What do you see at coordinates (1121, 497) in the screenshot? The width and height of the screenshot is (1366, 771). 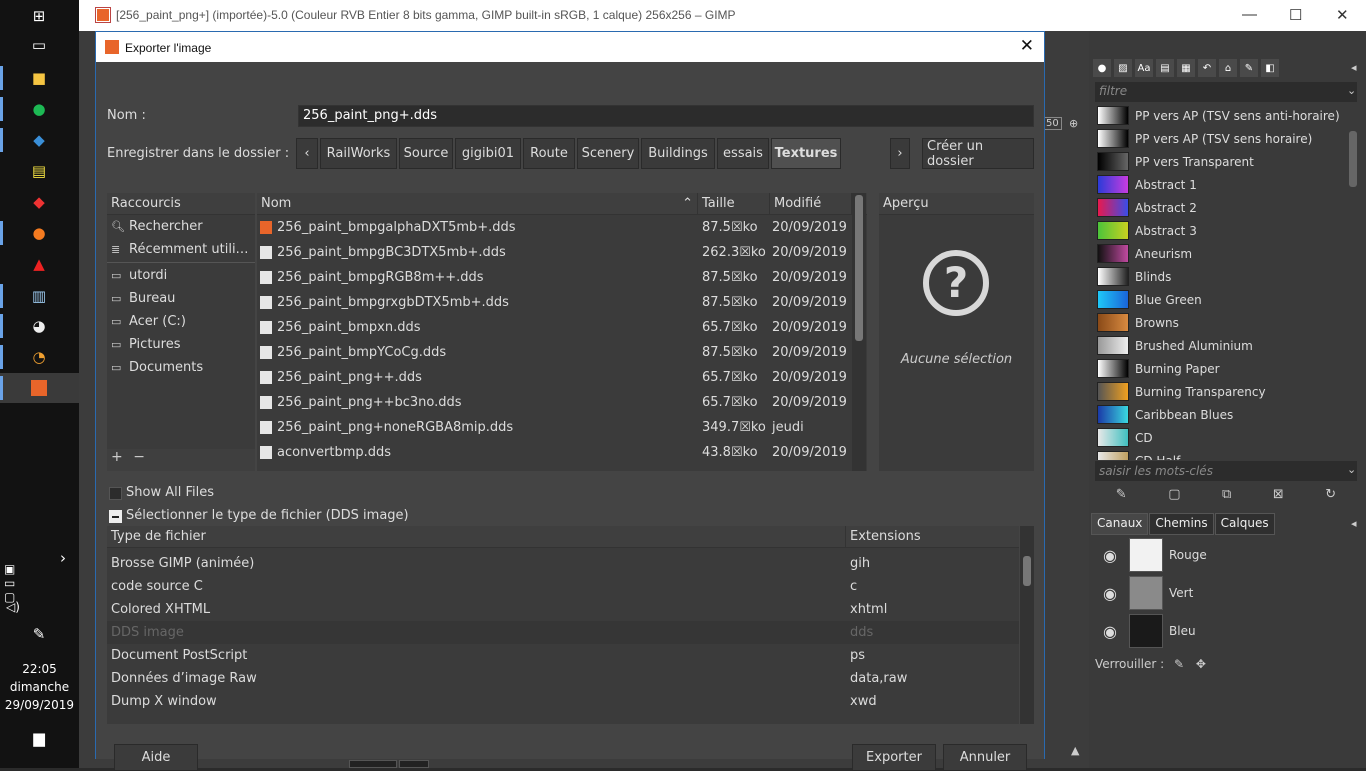 I see `edit-gradient-icon: ✎` at bounding box center [1121, 497].